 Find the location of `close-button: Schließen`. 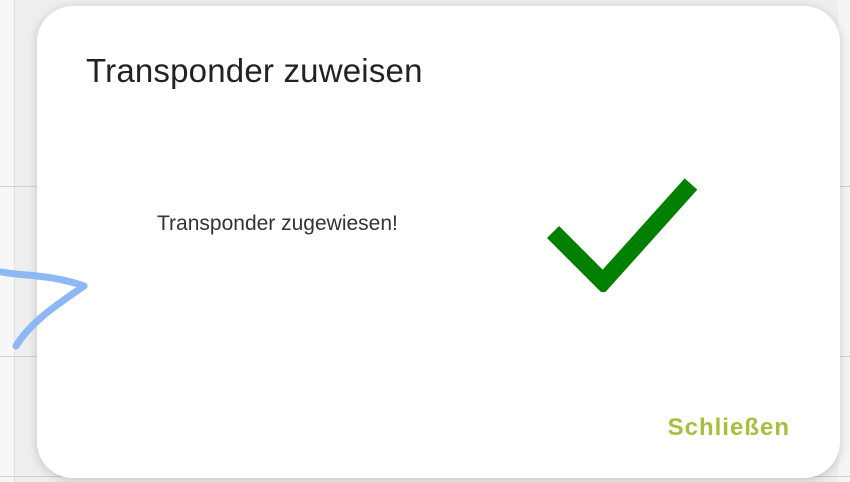

close-button: Schließen is located at coordinates (729, 428).